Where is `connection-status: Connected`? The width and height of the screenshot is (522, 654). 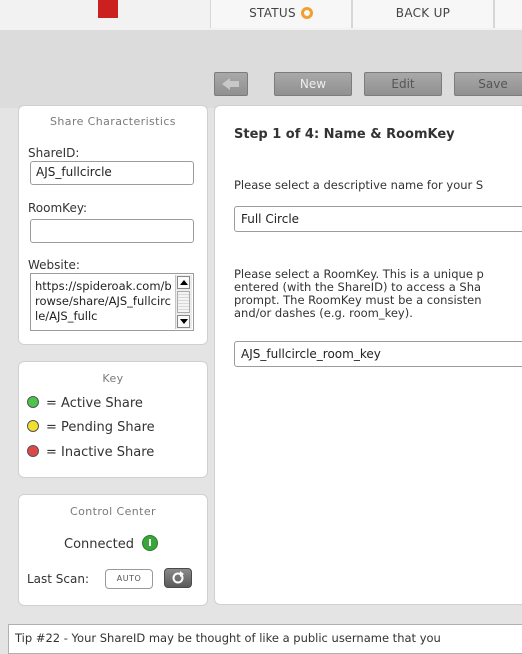
connection-status: Connected is located at coordinates (111, 543).